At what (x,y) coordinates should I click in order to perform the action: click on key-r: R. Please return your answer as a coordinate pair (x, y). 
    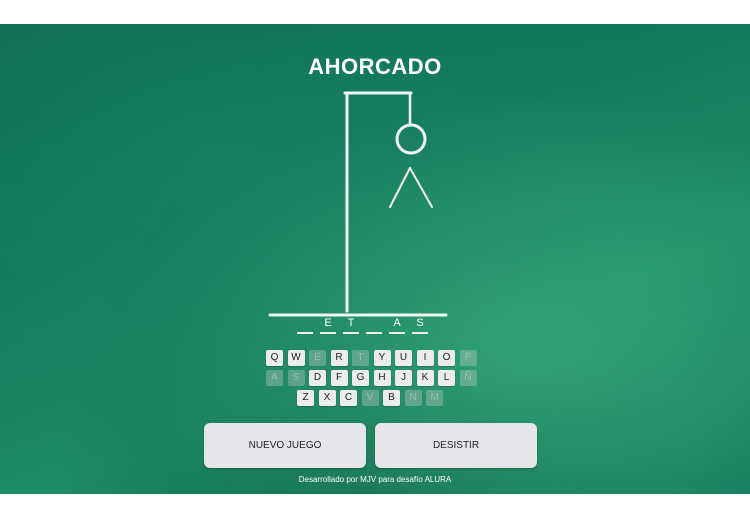
    Looking at the image, I should click on (339, 358).